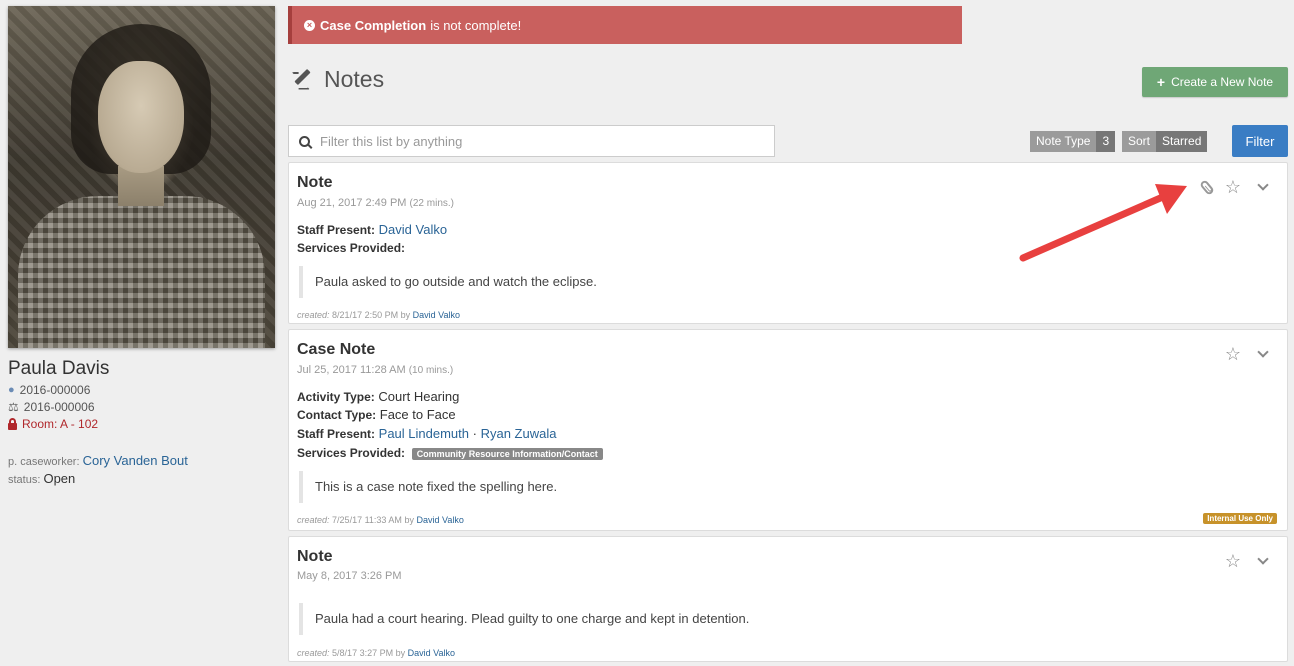  I want to click on search-box, so click(531, 141).